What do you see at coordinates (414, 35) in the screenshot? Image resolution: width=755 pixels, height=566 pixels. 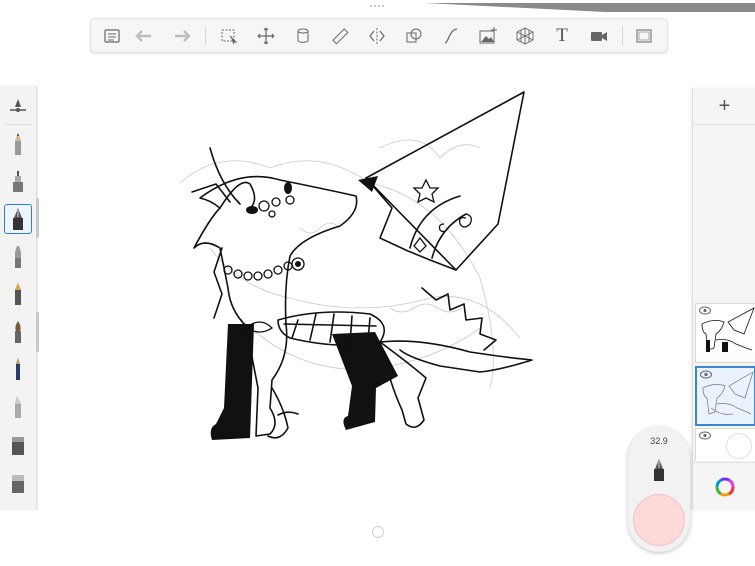 I see `shapes-icon` at bounding box center [414, 35].